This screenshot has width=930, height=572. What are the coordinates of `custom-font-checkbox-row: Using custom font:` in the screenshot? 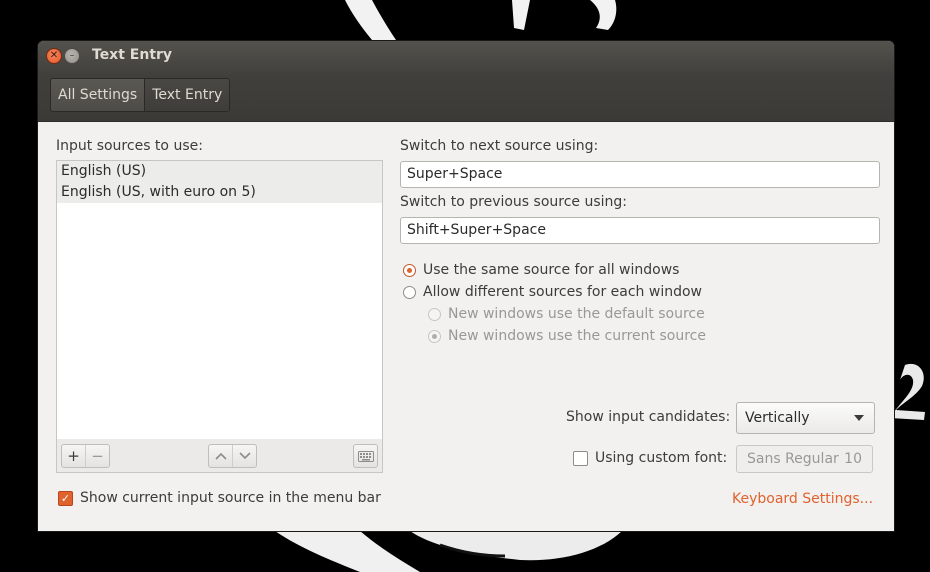 It's located at (650, 458).